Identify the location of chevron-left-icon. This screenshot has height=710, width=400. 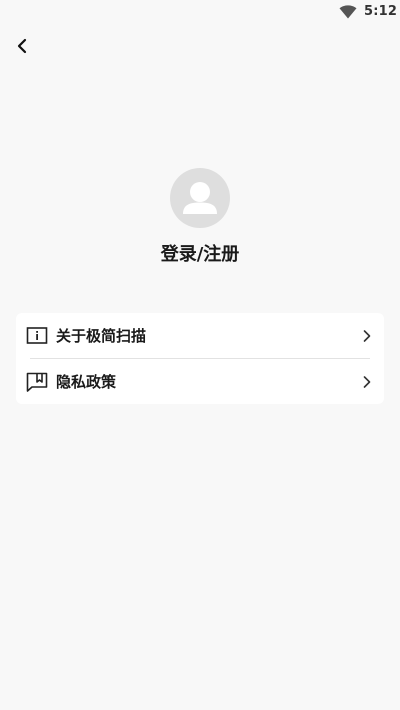
(22, 46).